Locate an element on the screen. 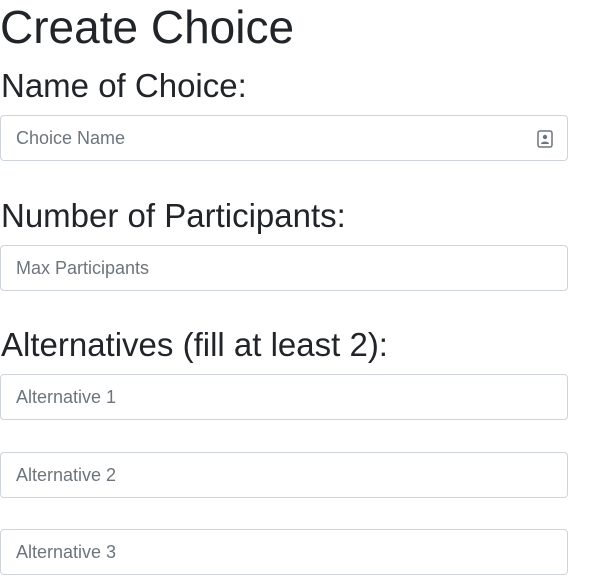 The image size is (589, 583). choice-name-field-wrapper is located at coordinates (284, 138).